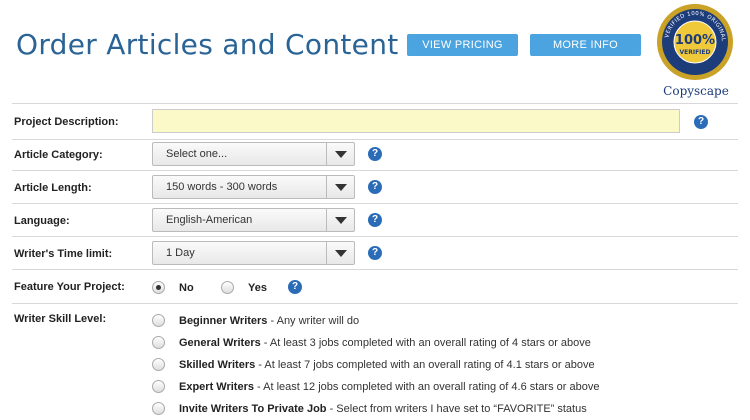 Image resolution: width=750 pixels, height=420 pixels. I want to click on writer-skill-label: Writer Skill Level:, so click(60, 319).